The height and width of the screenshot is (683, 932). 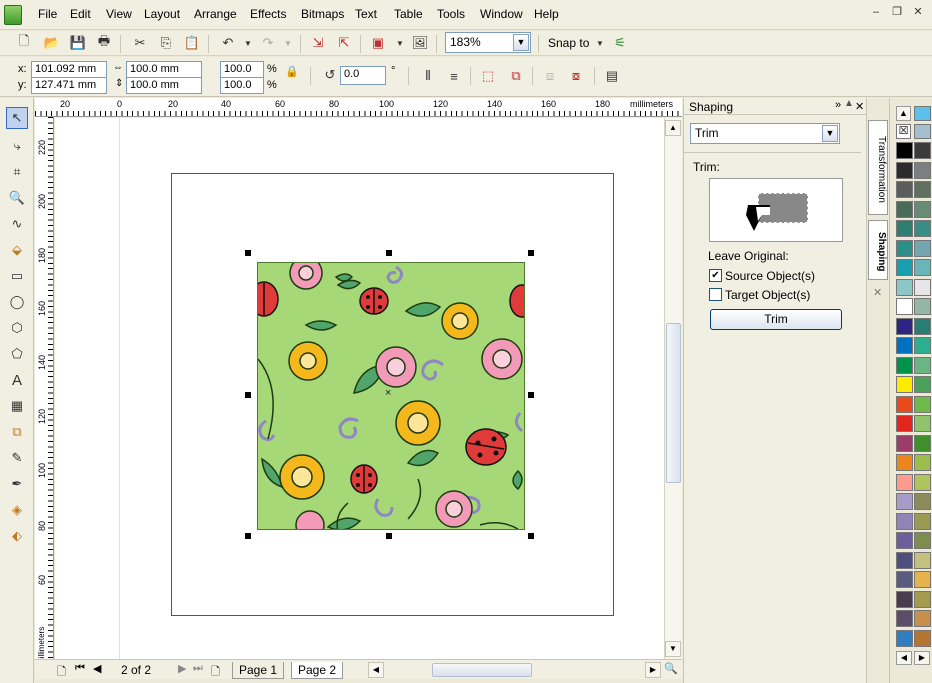 I want to click on palette-scroll-left-icon: ◀, so click(x=904, y=658).